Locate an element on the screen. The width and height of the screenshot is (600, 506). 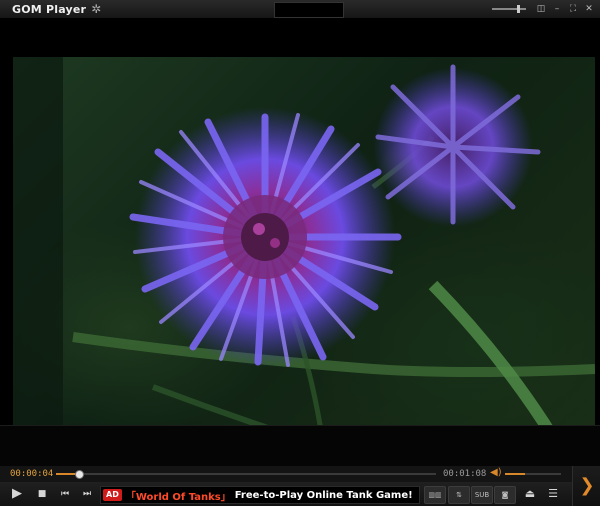
status-strip is located at coordinates (300, 445).